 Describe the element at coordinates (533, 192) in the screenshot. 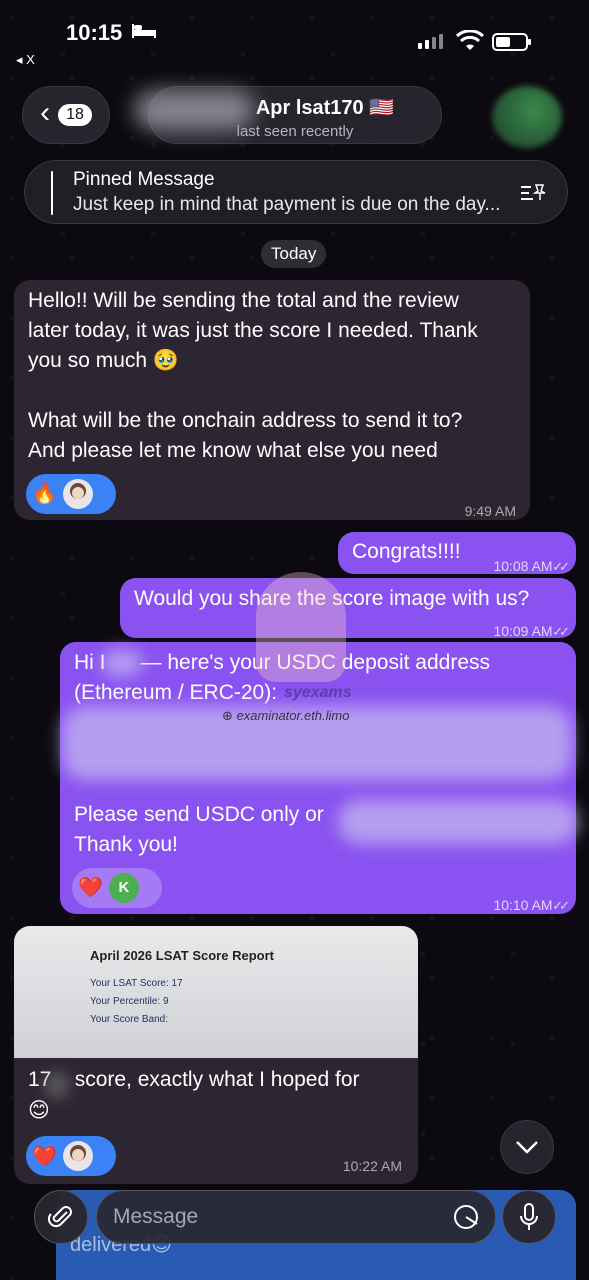

I see `pinned-list-icon` at that location.